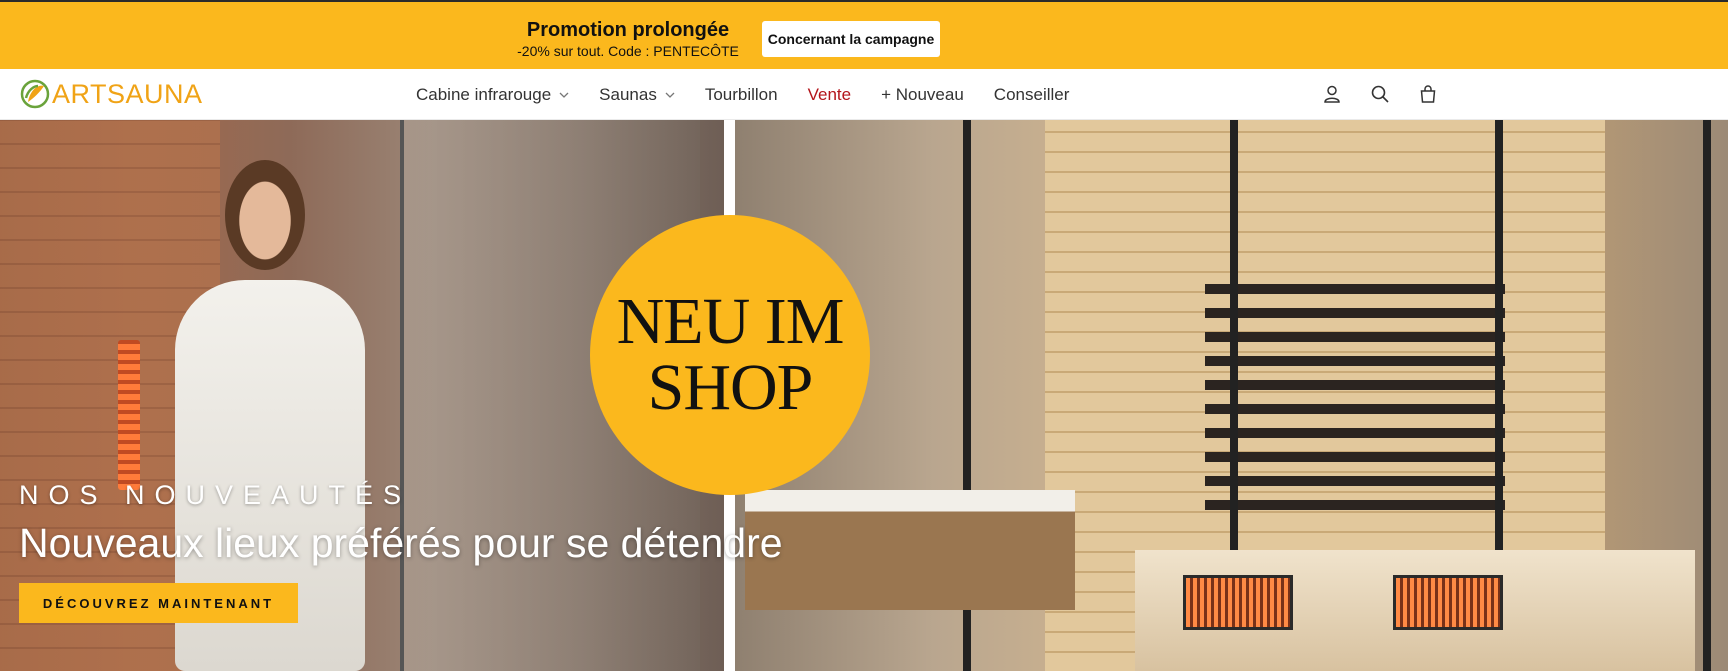 The height and width of the screenshot is (671, 1728). I want to click on nav-item-infrared-cabin: Cabine infrarouge, so click(492, 95).